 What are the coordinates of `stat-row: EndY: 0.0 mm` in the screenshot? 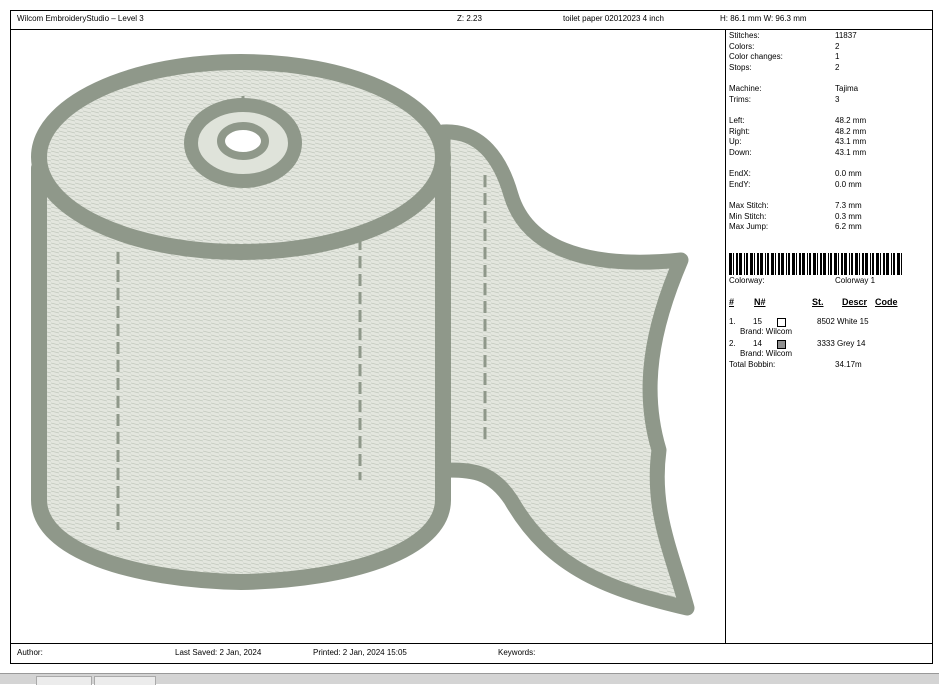 It's located at (795, 184).